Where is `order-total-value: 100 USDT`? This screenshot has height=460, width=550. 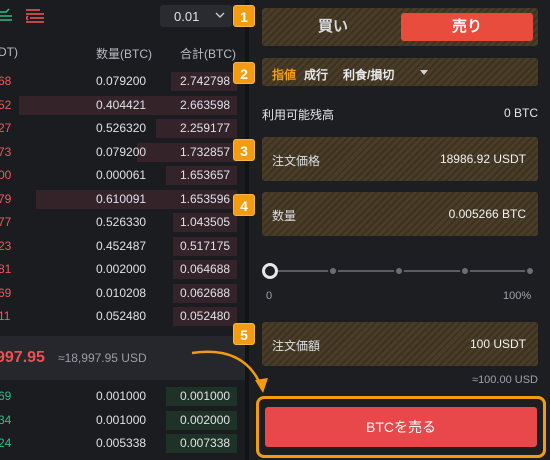
order-total-value: 100 USDT is located at coordinates (497, 344).